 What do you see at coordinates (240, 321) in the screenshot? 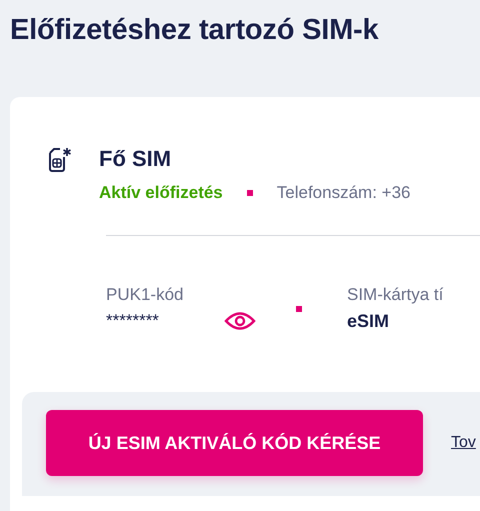
I see `eye-icon` at bounding box center [240, 321].